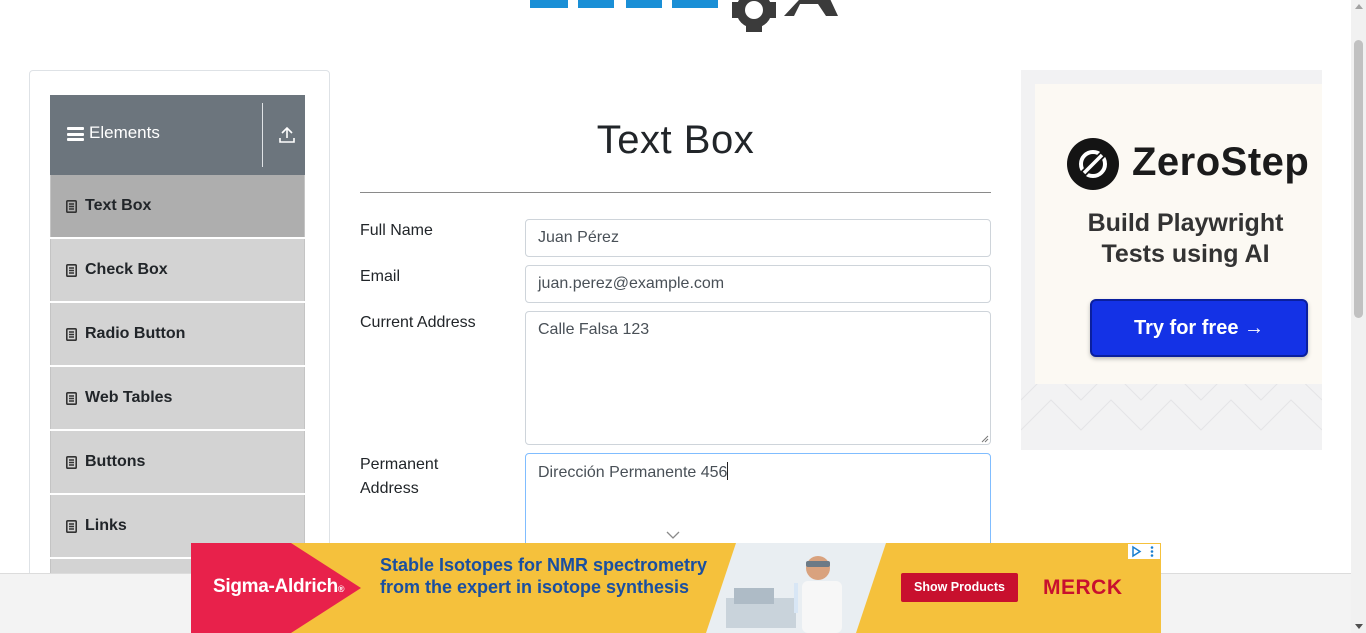 The width and height of the screenshot is (1366, 633). Describe the element at coordinates (594, 329) in the screenshot. I see `current-address-value: Calle Falsa 123` at that location.